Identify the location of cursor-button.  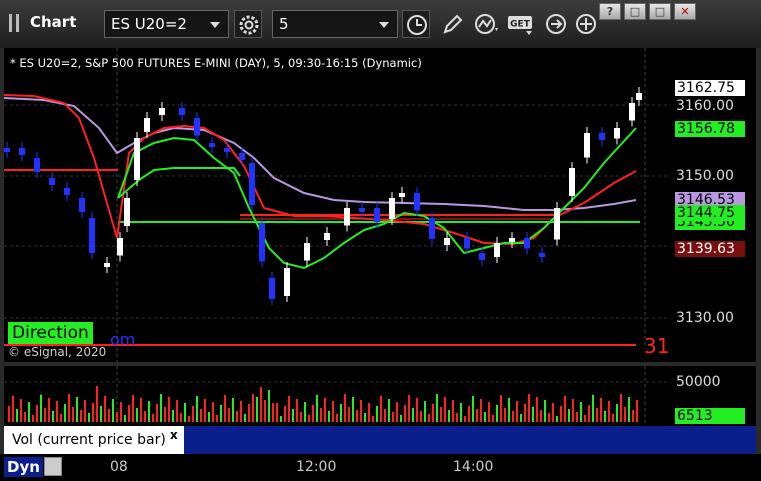
(586, 24).